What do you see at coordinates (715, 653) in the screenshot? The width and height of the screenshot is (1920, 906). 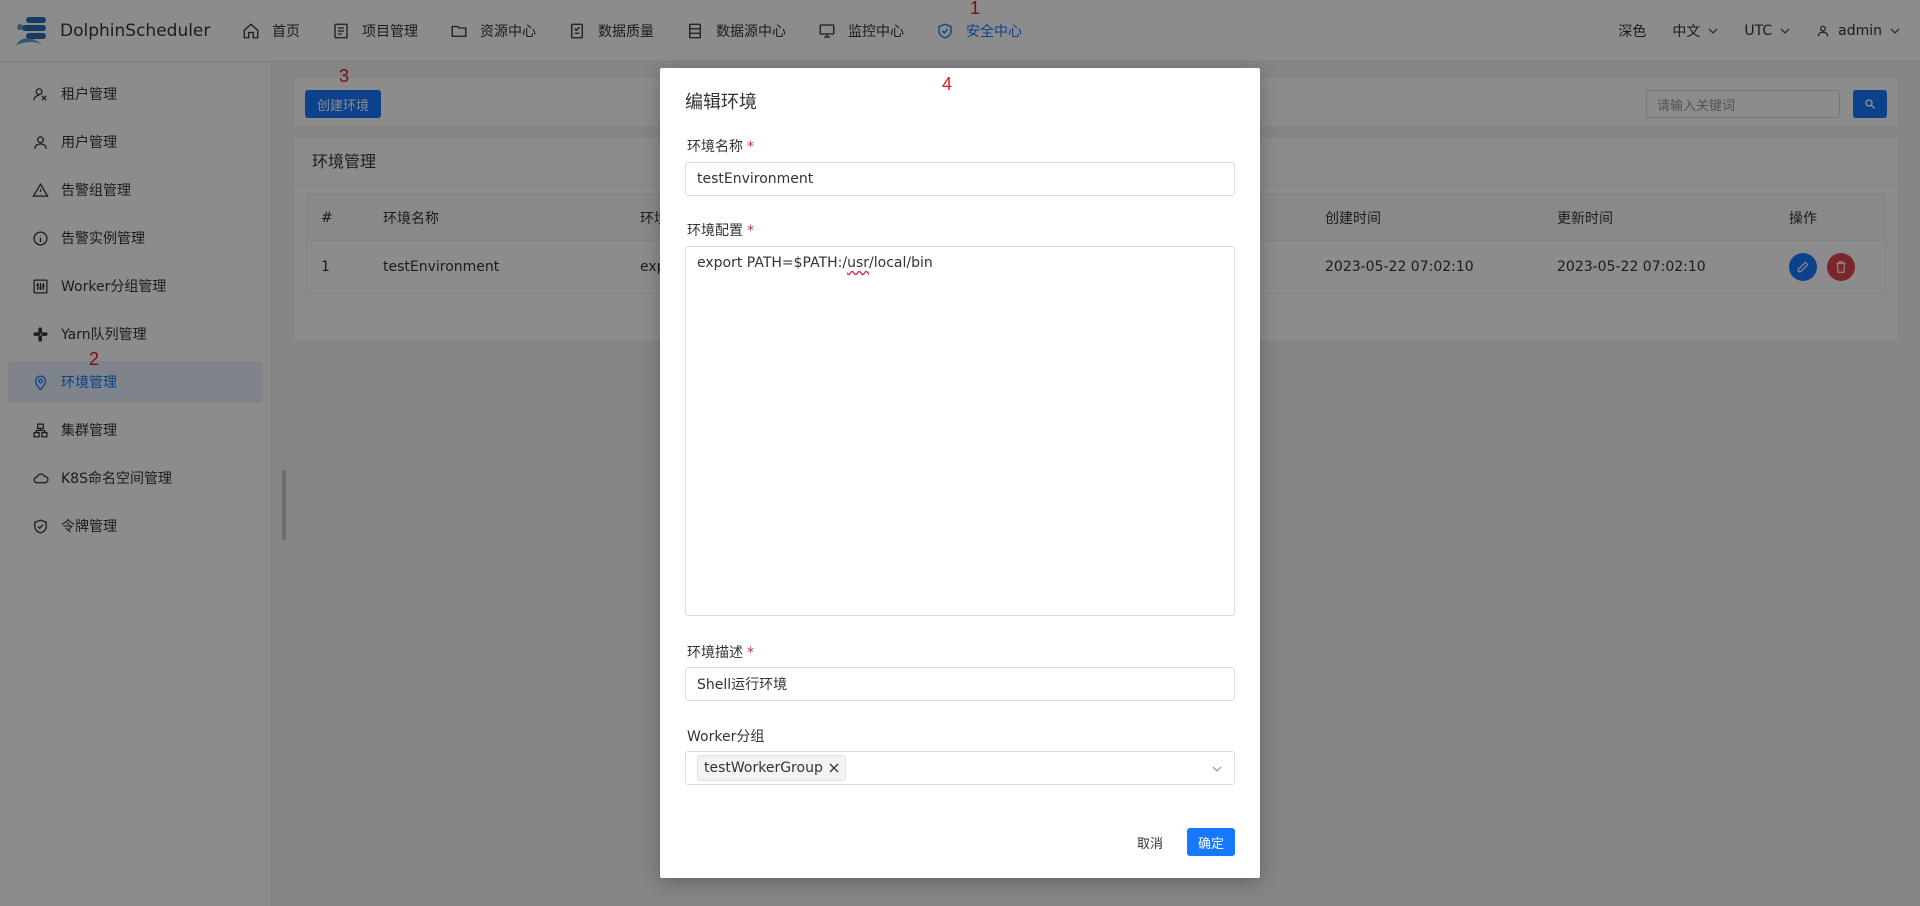 I see `description-label-text: 环境描述` at bounding box center [715, 653].